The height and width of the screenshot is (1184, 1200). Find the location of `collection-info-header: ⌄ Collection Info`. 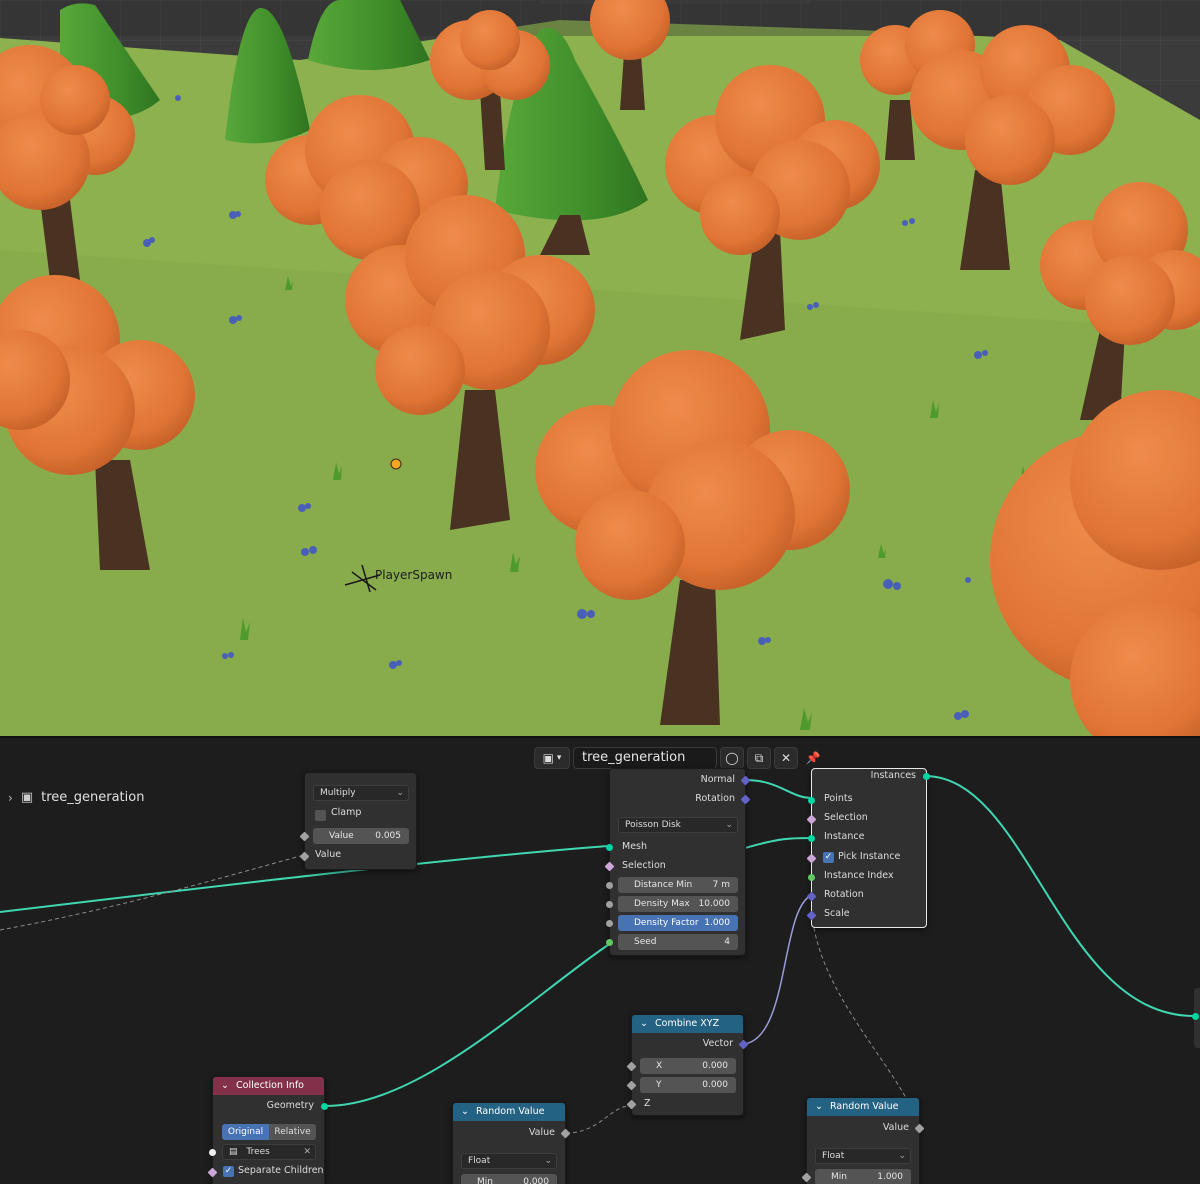

collection-info-header: ⌄ Collection Info is located at coordinates (268, 1086).